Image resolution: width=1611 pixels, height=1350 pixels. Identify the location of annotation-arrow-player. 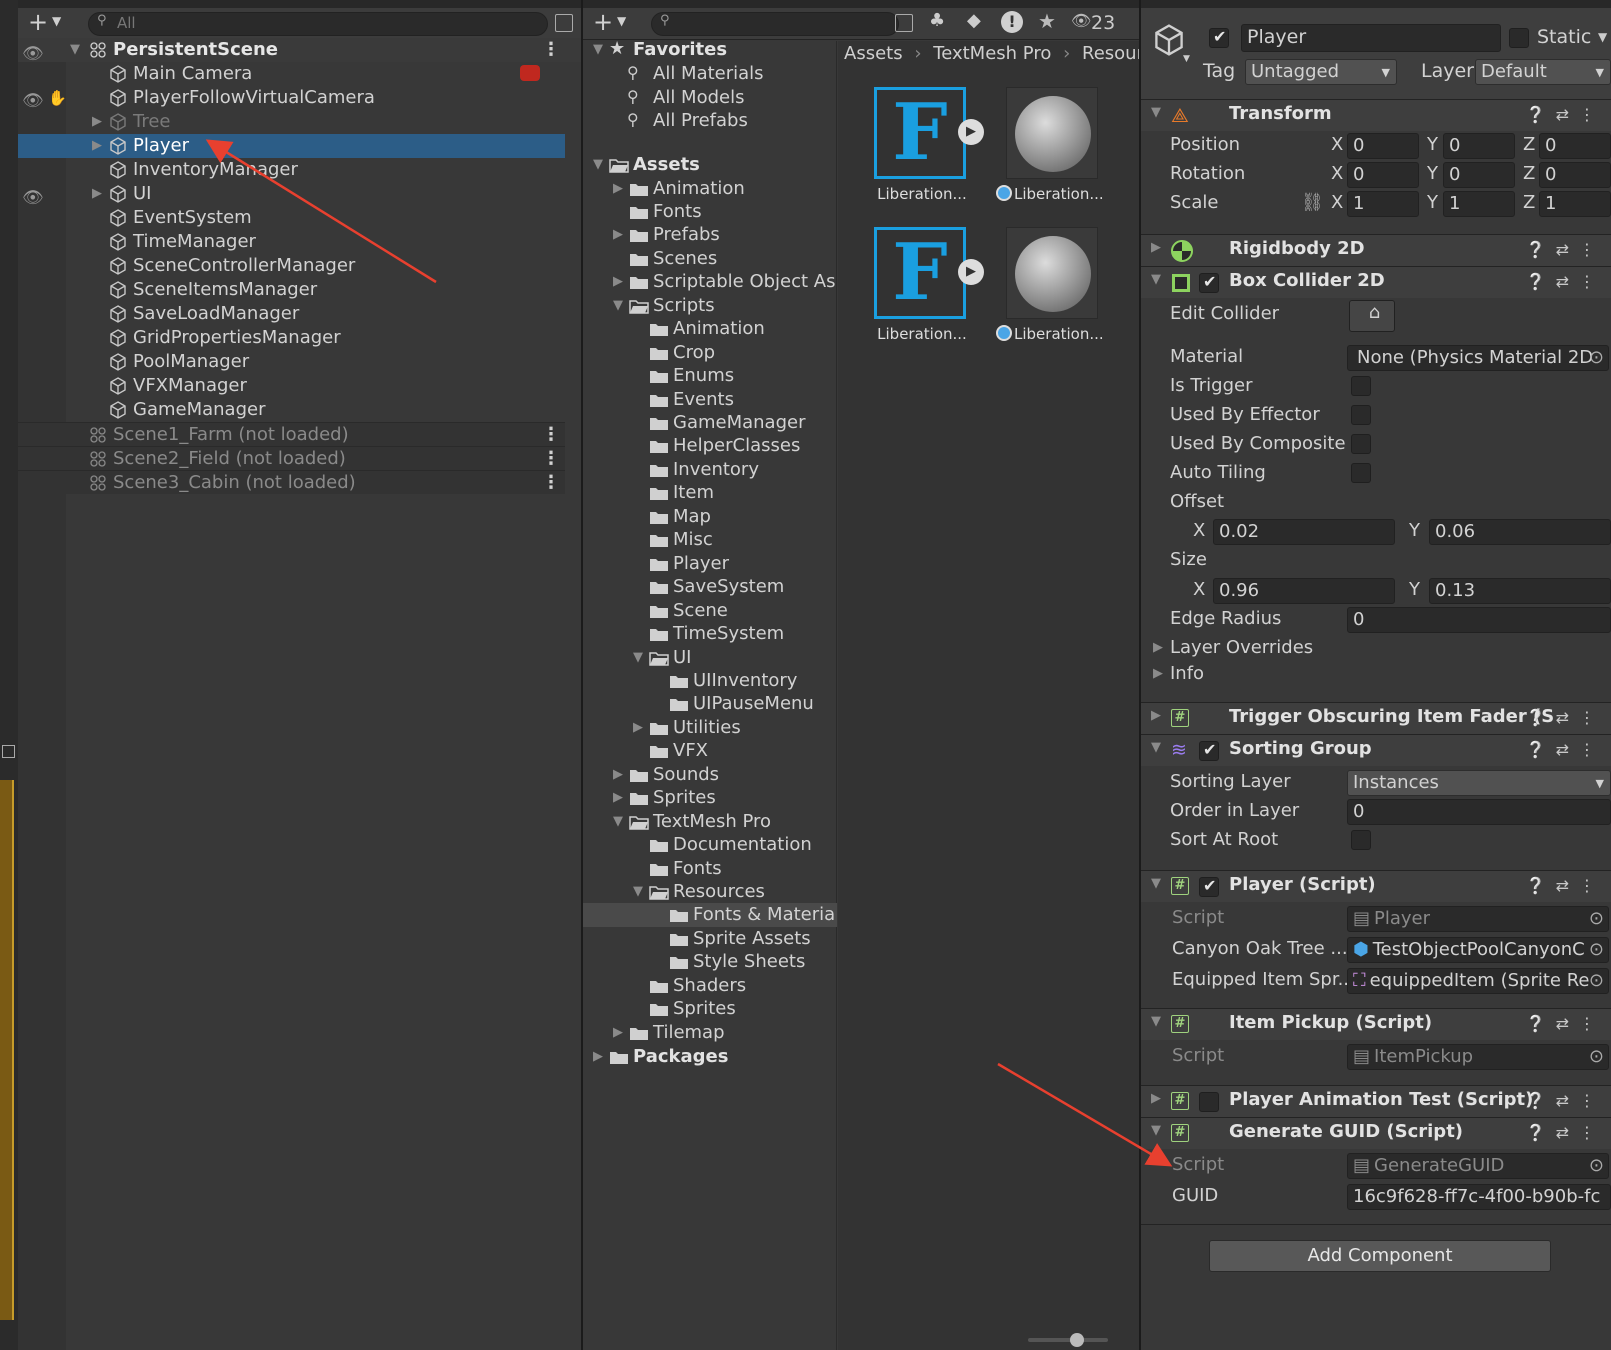
(321, 211).